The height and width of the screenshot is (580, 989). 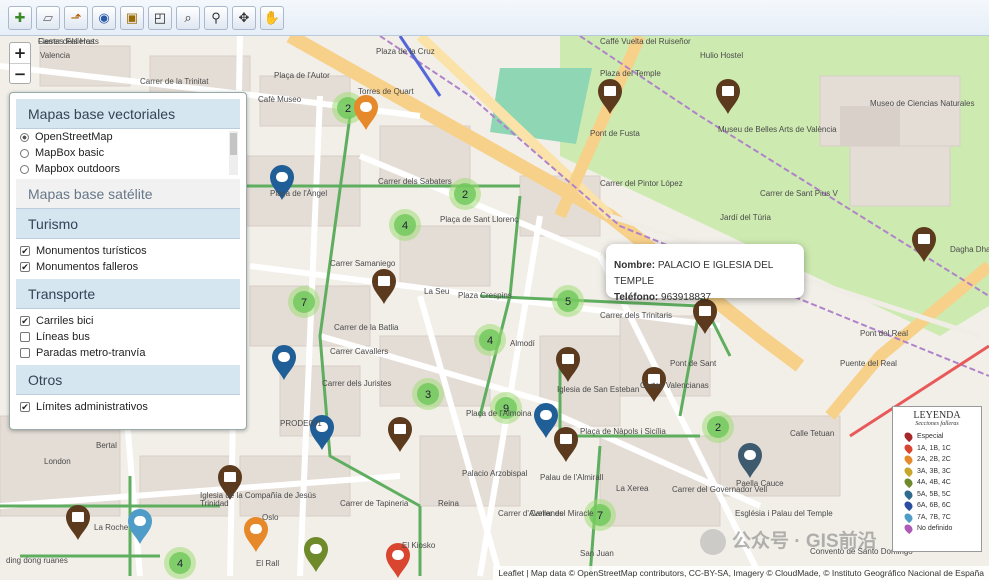 I want to click on globe-icon: ◉, so click(x=104, y=17).